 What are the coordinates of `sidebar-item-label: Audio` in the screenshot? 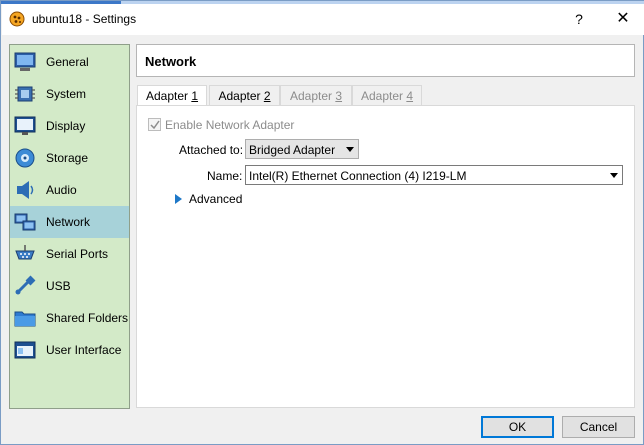 It's located at (61, 190).